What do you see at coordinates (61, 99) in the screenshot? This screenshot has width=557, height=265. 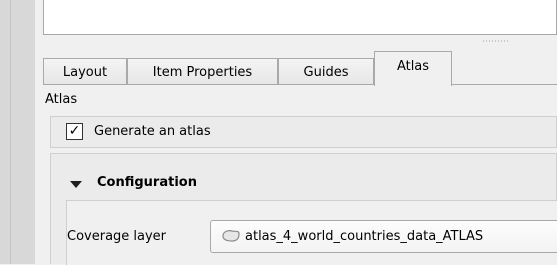 I see `section-title: Atlas` at bounding box center [61, 99].